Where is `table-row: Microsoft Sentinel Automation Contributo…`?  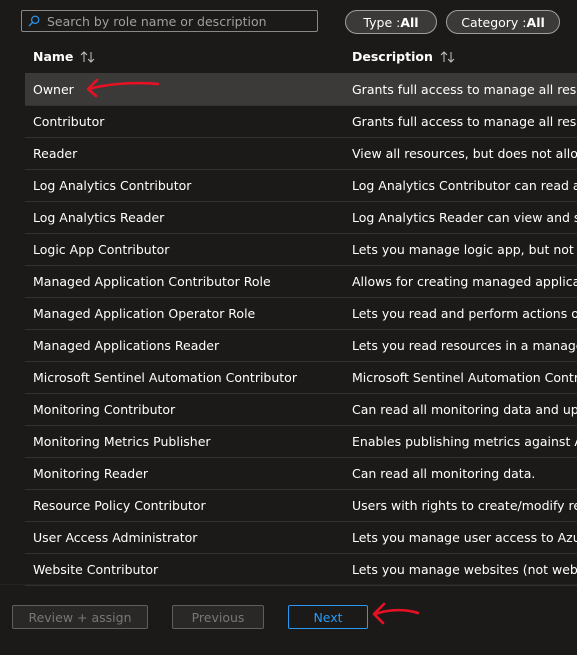 table-row: Microsoft Sentinel Automation Contributo… is located at coordinates (301, 378).